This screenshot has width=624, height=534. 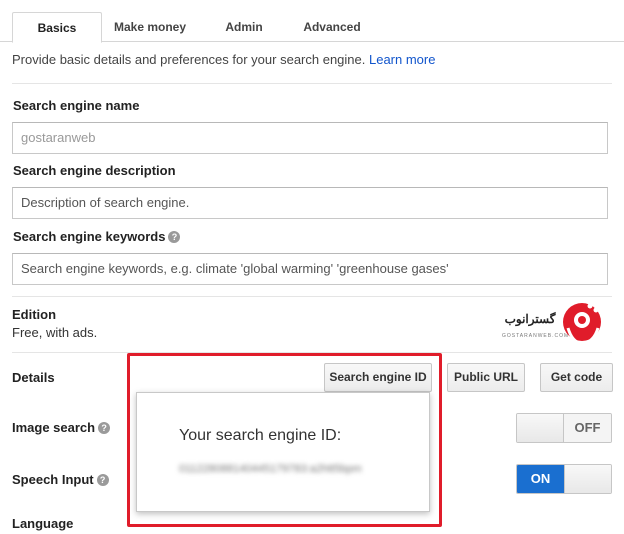 I want to click on toggle-state: OFF, so click(x=587, y=428).